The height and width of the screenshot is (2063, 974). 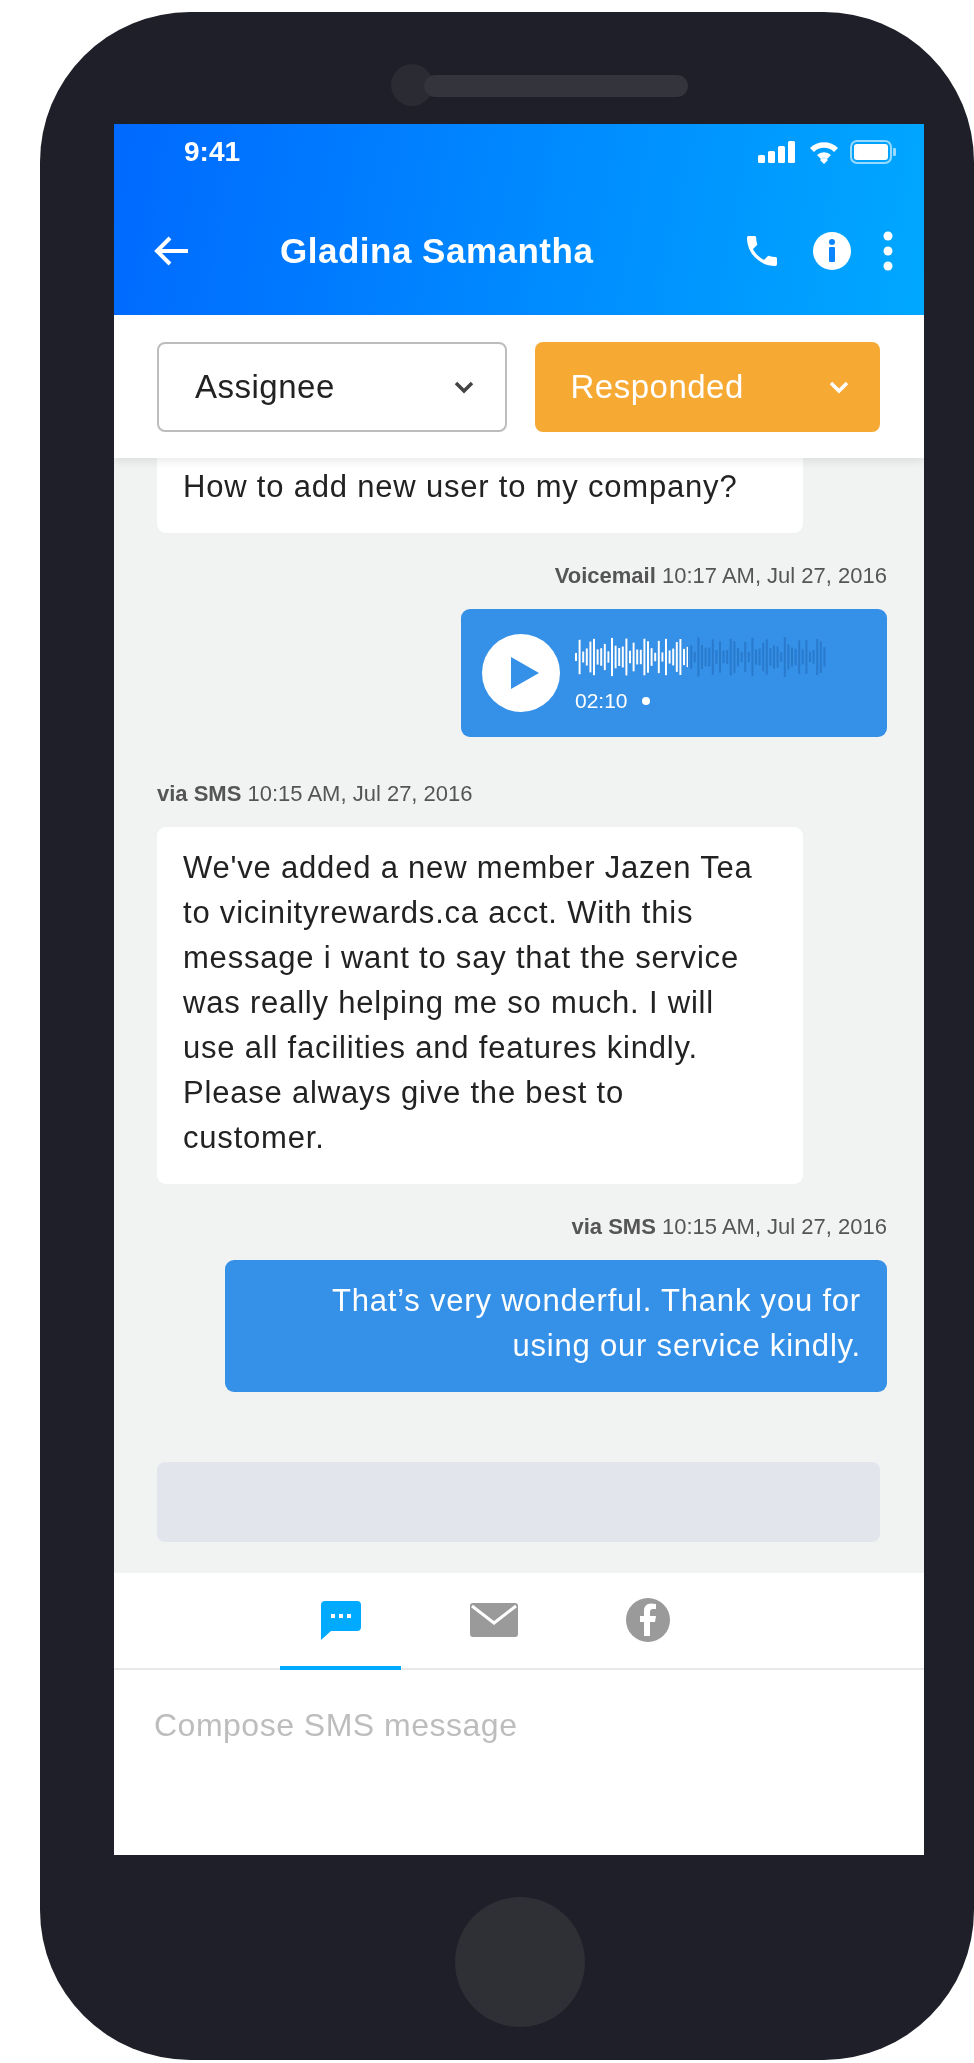 What do you see at coordinates (480, 1005) in the screenshot?
I see `message-bubble: We've added a new member Jazen Tea to vicinityrewards.ca acct. With this message i want to say that the service was really helping me so much. I will use all facilities and features kindly. Please always give the best to customer.` at bounding box center [480, 1005].